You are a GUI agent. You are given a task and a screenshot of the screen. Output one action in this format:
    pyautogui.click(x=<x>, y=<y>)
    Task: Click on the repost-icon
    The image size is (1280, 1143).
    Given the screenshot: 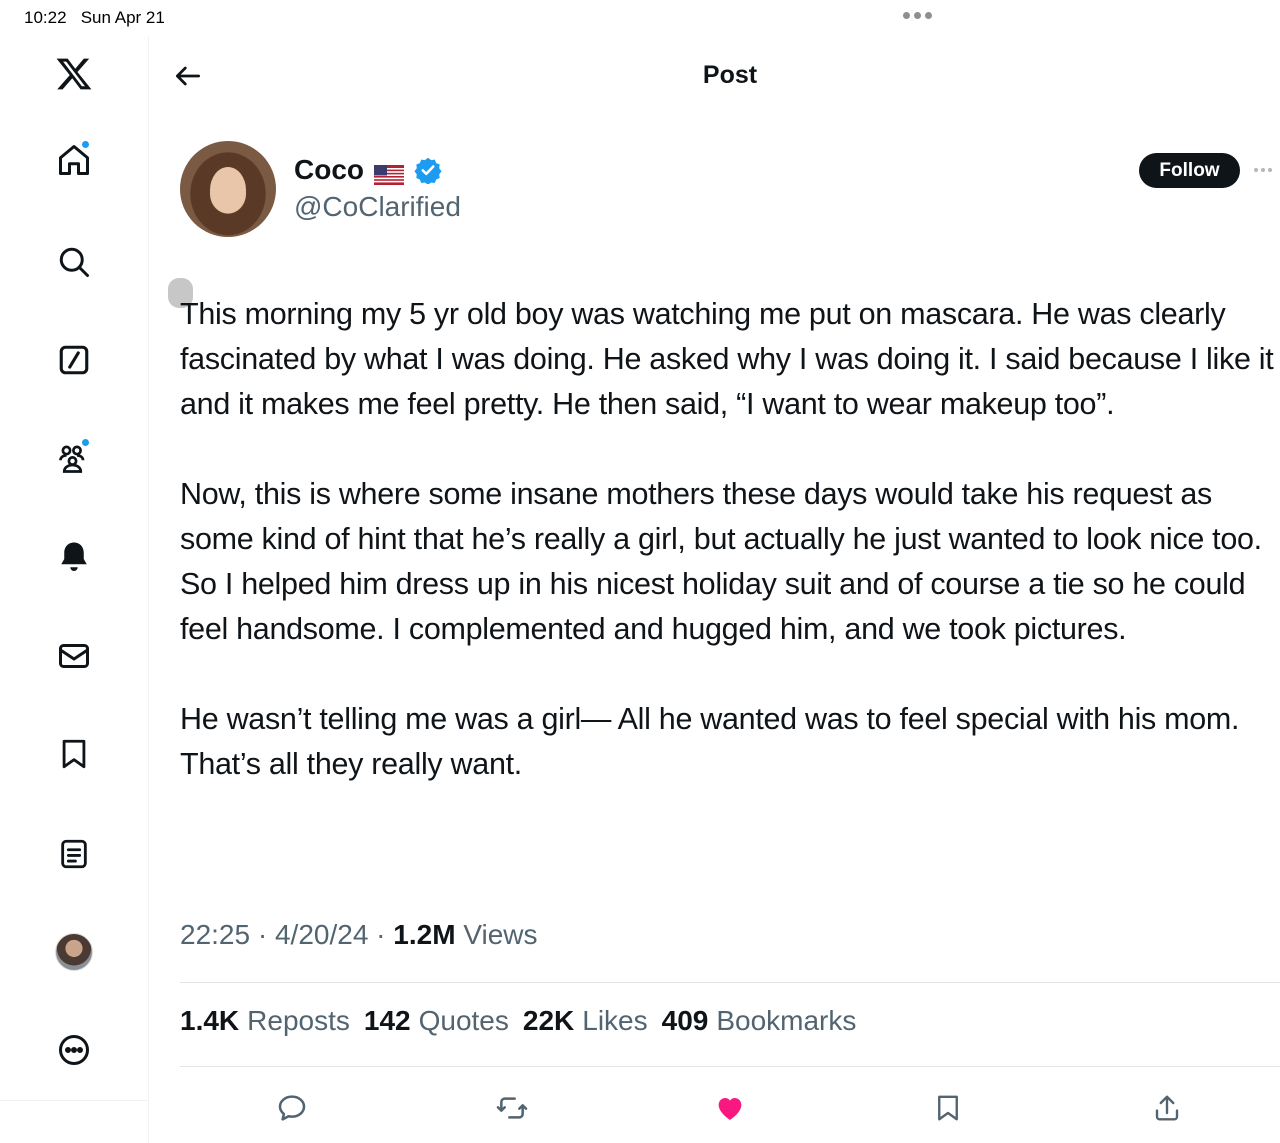 What is the action you would take?
    pyautogui.click(x=512, y=1108)
    